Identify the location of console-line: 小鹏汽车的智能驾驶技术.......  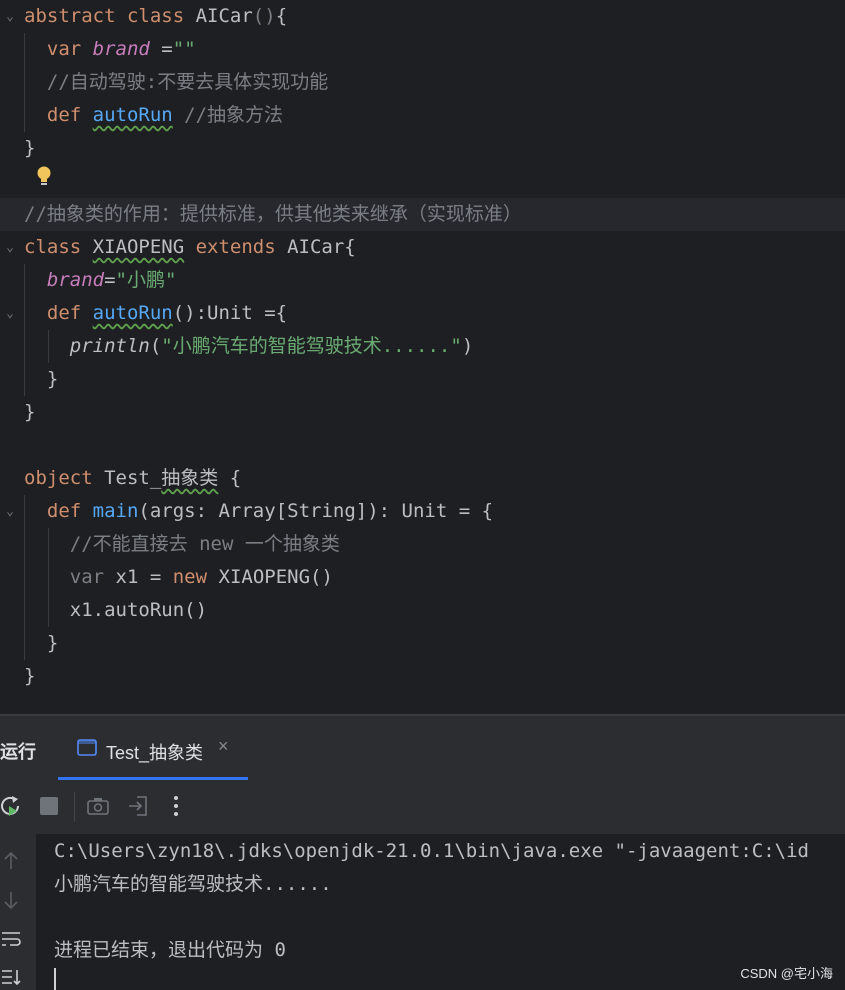
(193, 884).